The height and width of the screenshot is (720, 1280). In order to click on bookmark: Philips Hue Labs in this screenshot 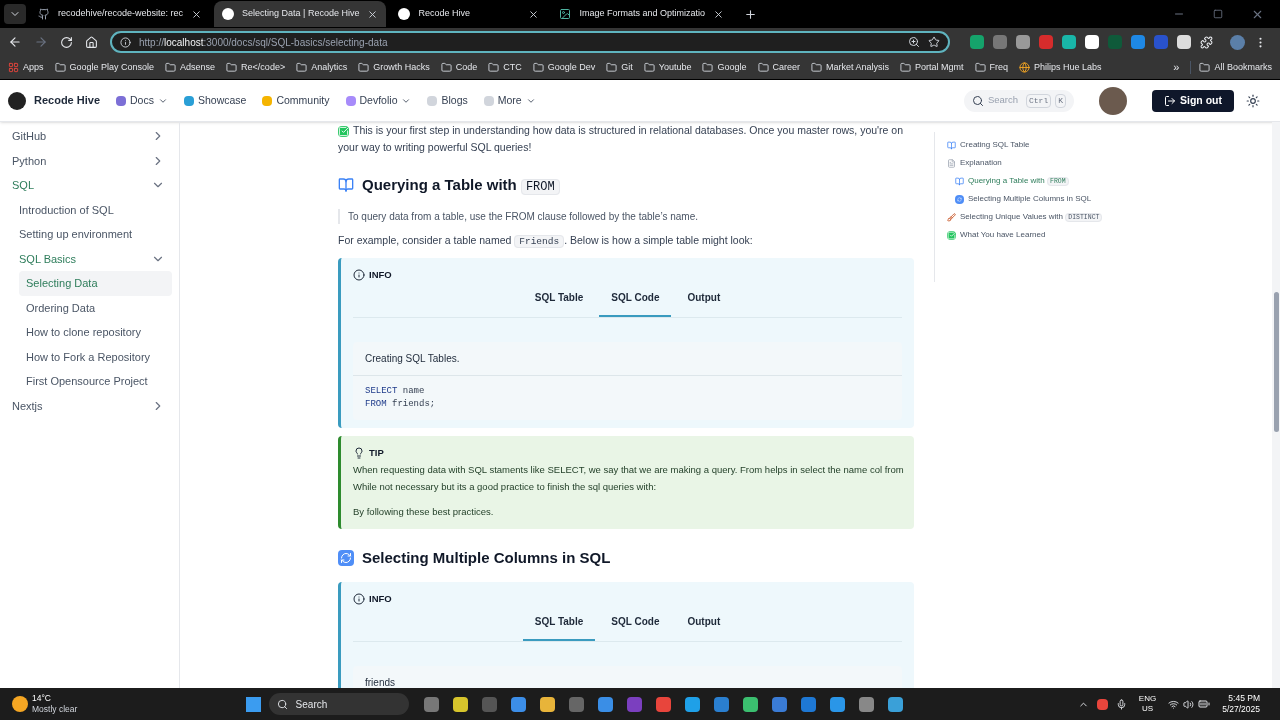, I will do `click(1068, 67)`.